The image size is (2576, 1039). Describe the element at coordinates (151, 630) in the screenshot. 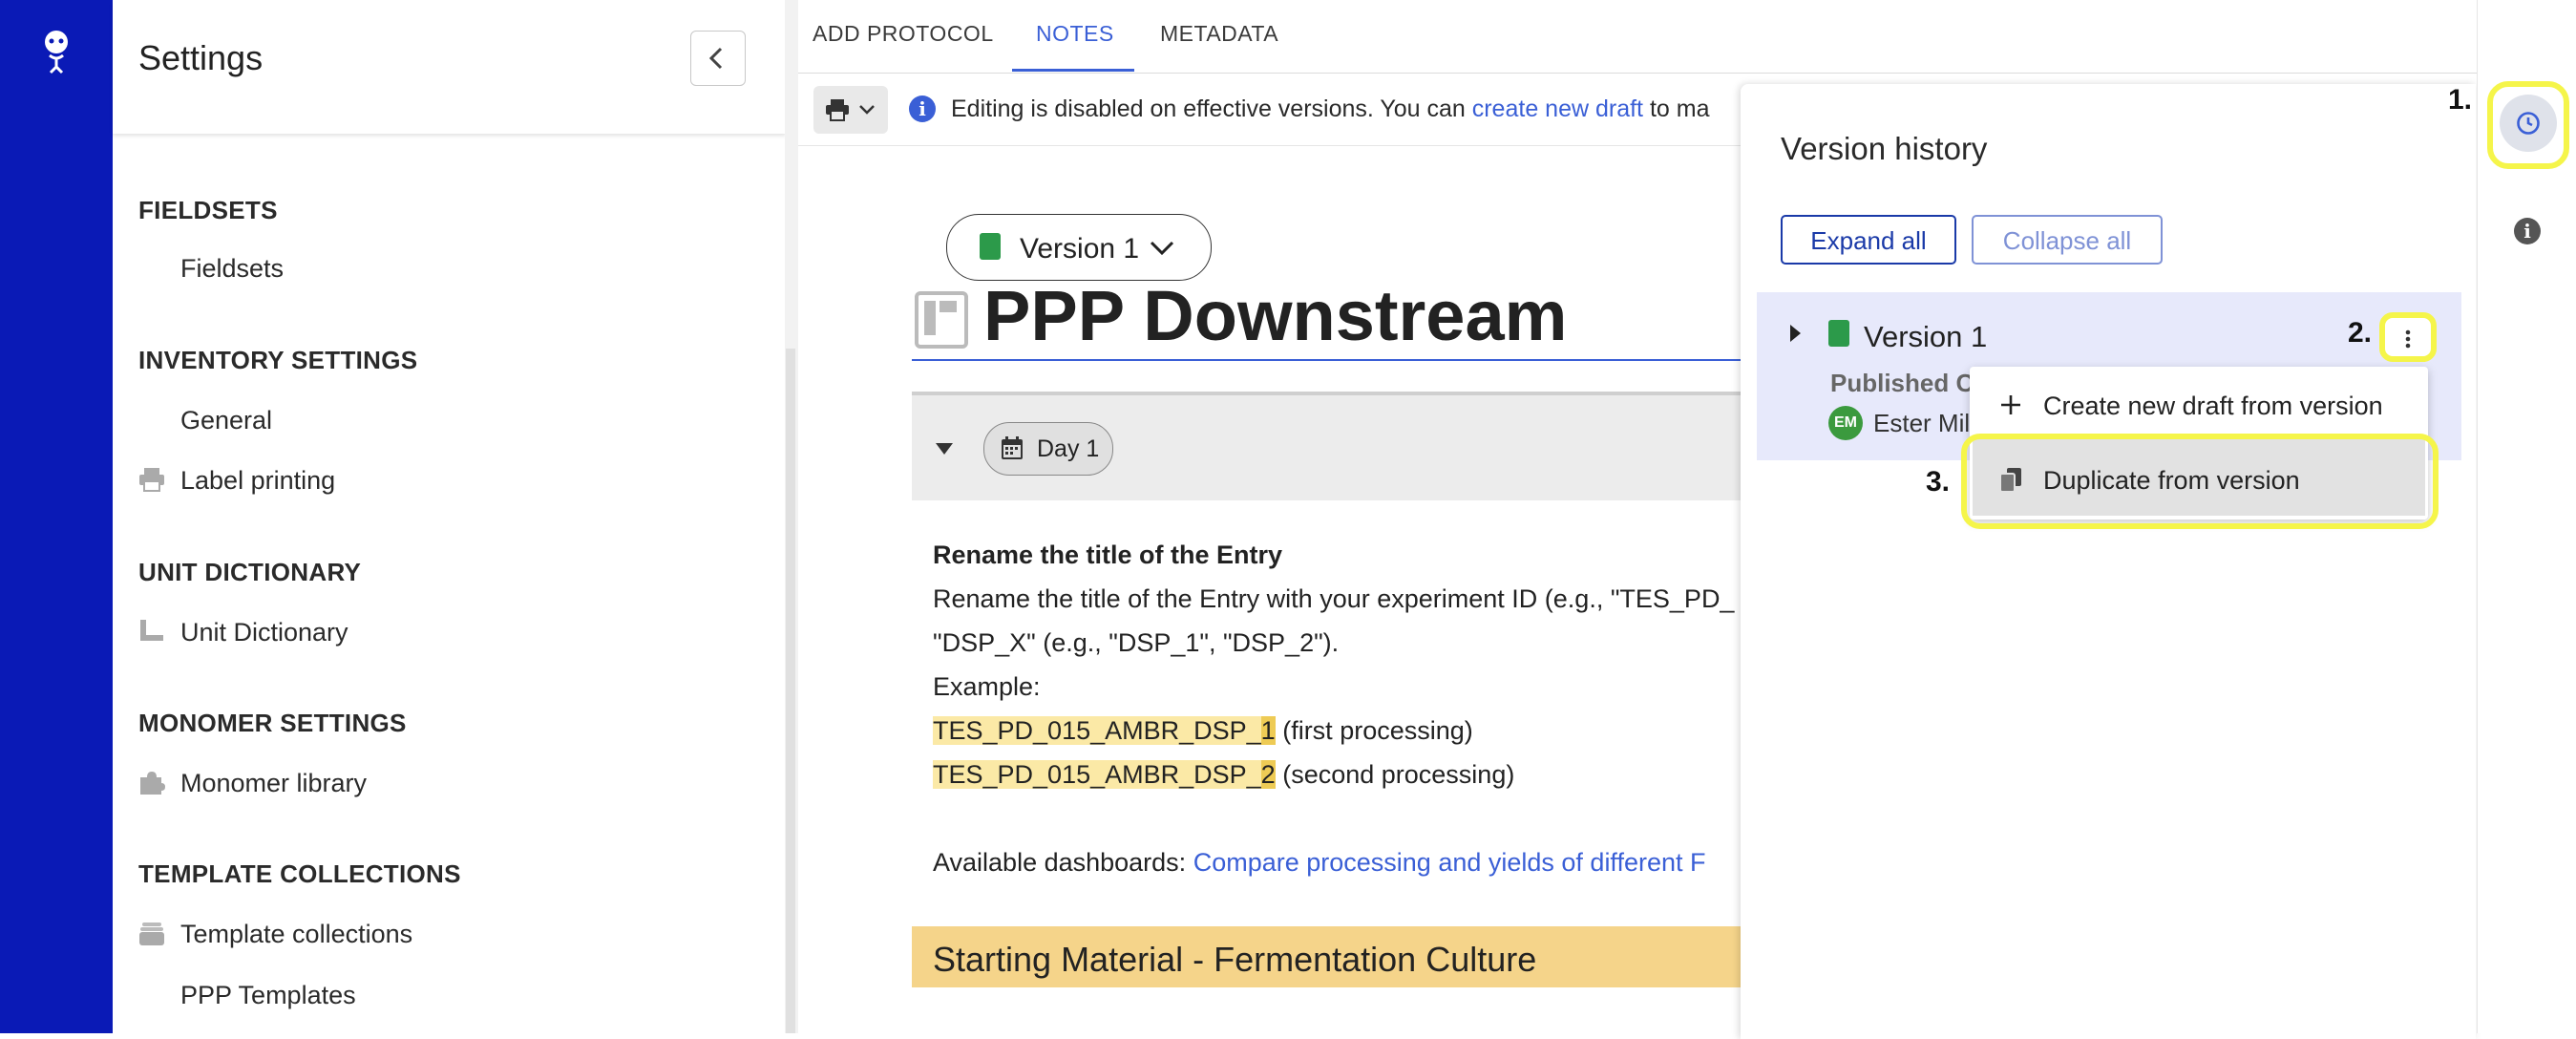

I see `ruler-icon` at that location.